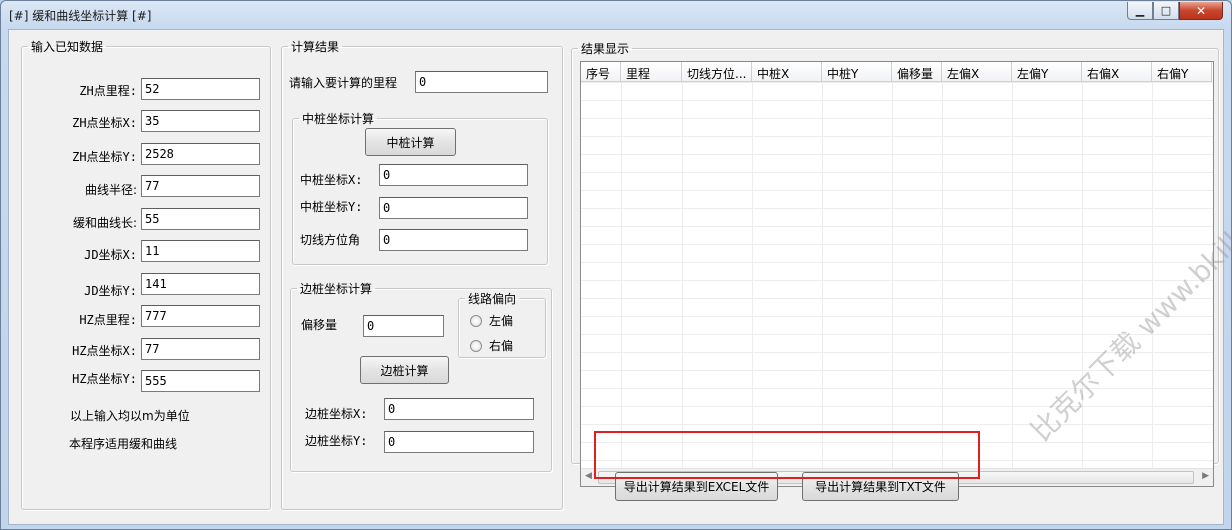 The height and width of the screenshot is (530, 1232). What do you see at coordinates (104, 123) in the screenshot?
I see `zh-x-label: ZH点坐标X:` at bounding box center [104, 123].